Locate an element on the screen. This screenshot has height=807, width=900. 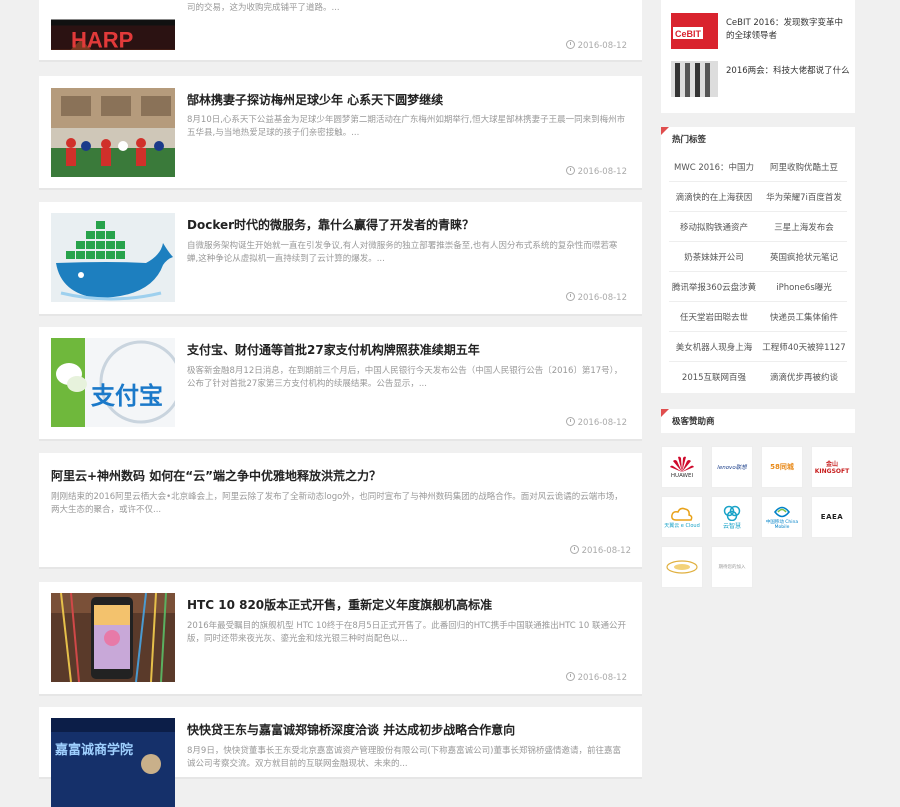
recent-thumbnail: CeBIT is located at coordinates (694, 31).